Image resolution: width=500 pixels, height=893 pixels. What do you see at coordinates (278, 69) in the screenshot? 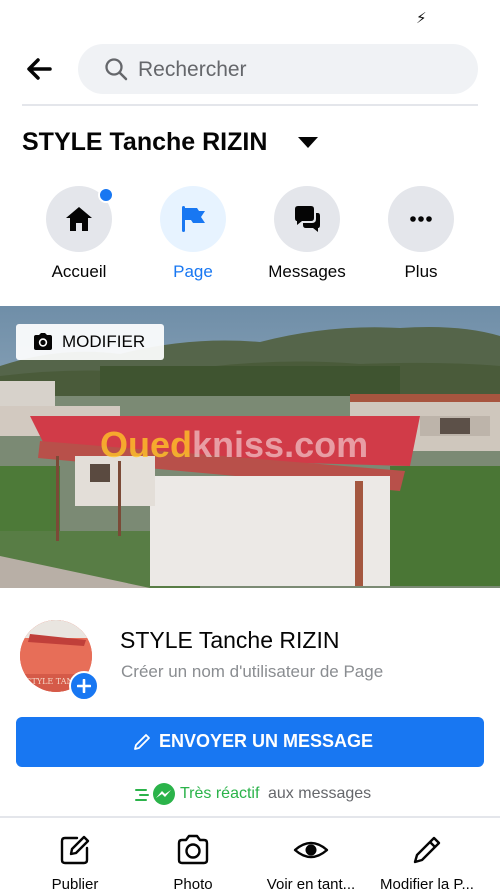
I see `search-input: Rechercher` at bounding box center [278, 69].